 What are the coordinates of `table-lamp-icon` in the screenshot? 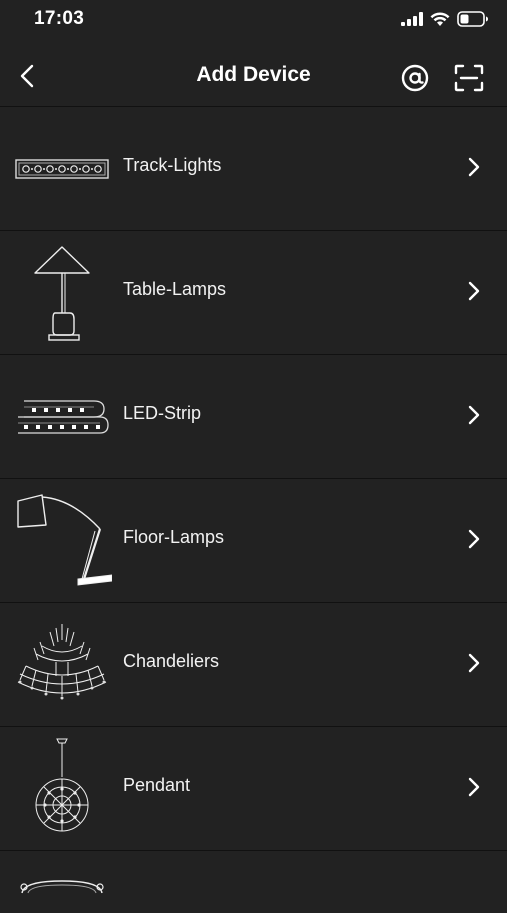 It's located at (62, 293).